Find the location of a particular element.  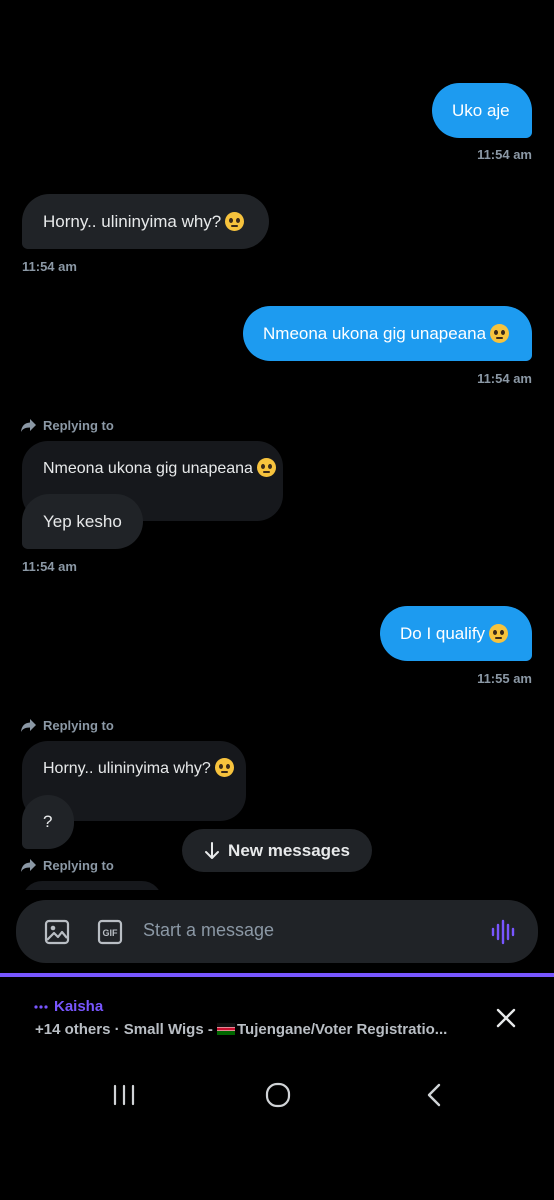

message-input: Start a message is located at coordinates (208, 930).